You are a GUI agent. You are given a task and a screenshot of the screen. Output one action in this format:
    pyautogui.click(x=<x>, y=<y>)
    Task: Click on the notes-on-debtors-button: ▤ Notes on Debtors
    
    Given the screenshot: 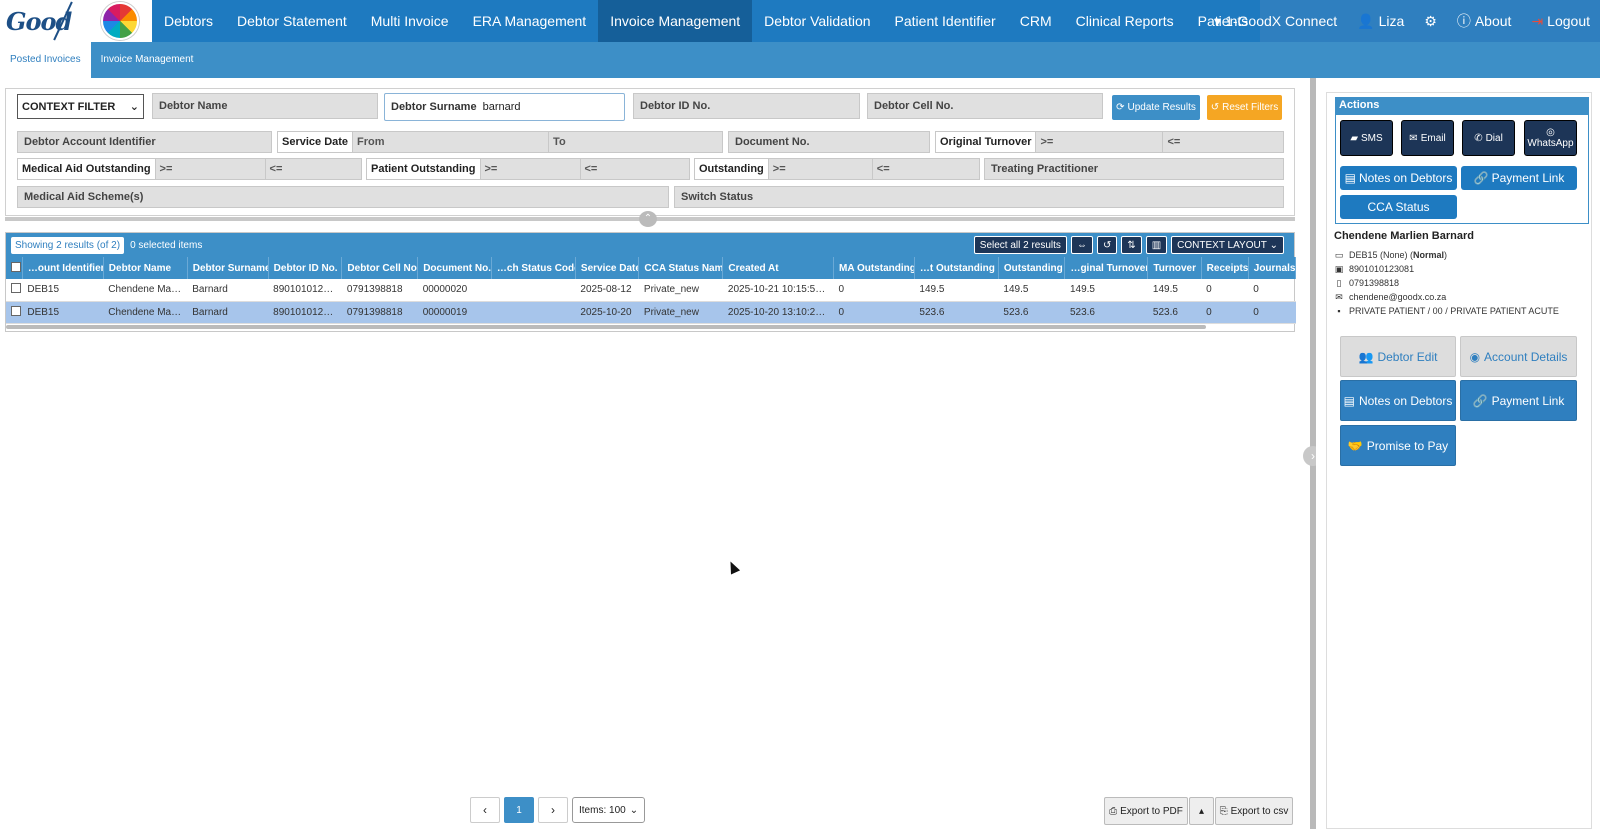 What is the action you would take?
    pyautogui.click(x=1398, y=178)
    